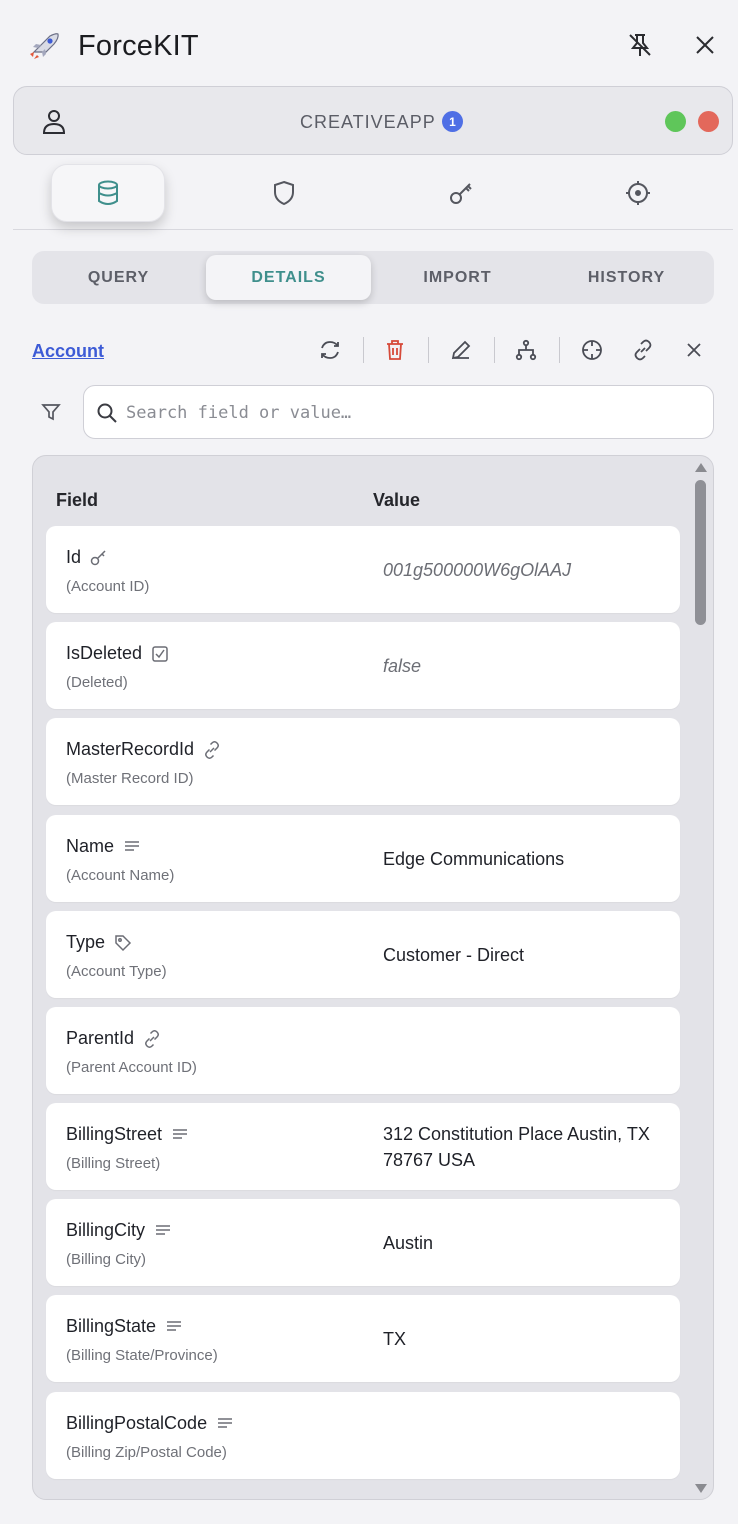 This screenshot has width=738, height=1524. Describe the element at coordinates (106, 1230) in the screenshot. I see `field-api-name-text: BillingCity` at that location.